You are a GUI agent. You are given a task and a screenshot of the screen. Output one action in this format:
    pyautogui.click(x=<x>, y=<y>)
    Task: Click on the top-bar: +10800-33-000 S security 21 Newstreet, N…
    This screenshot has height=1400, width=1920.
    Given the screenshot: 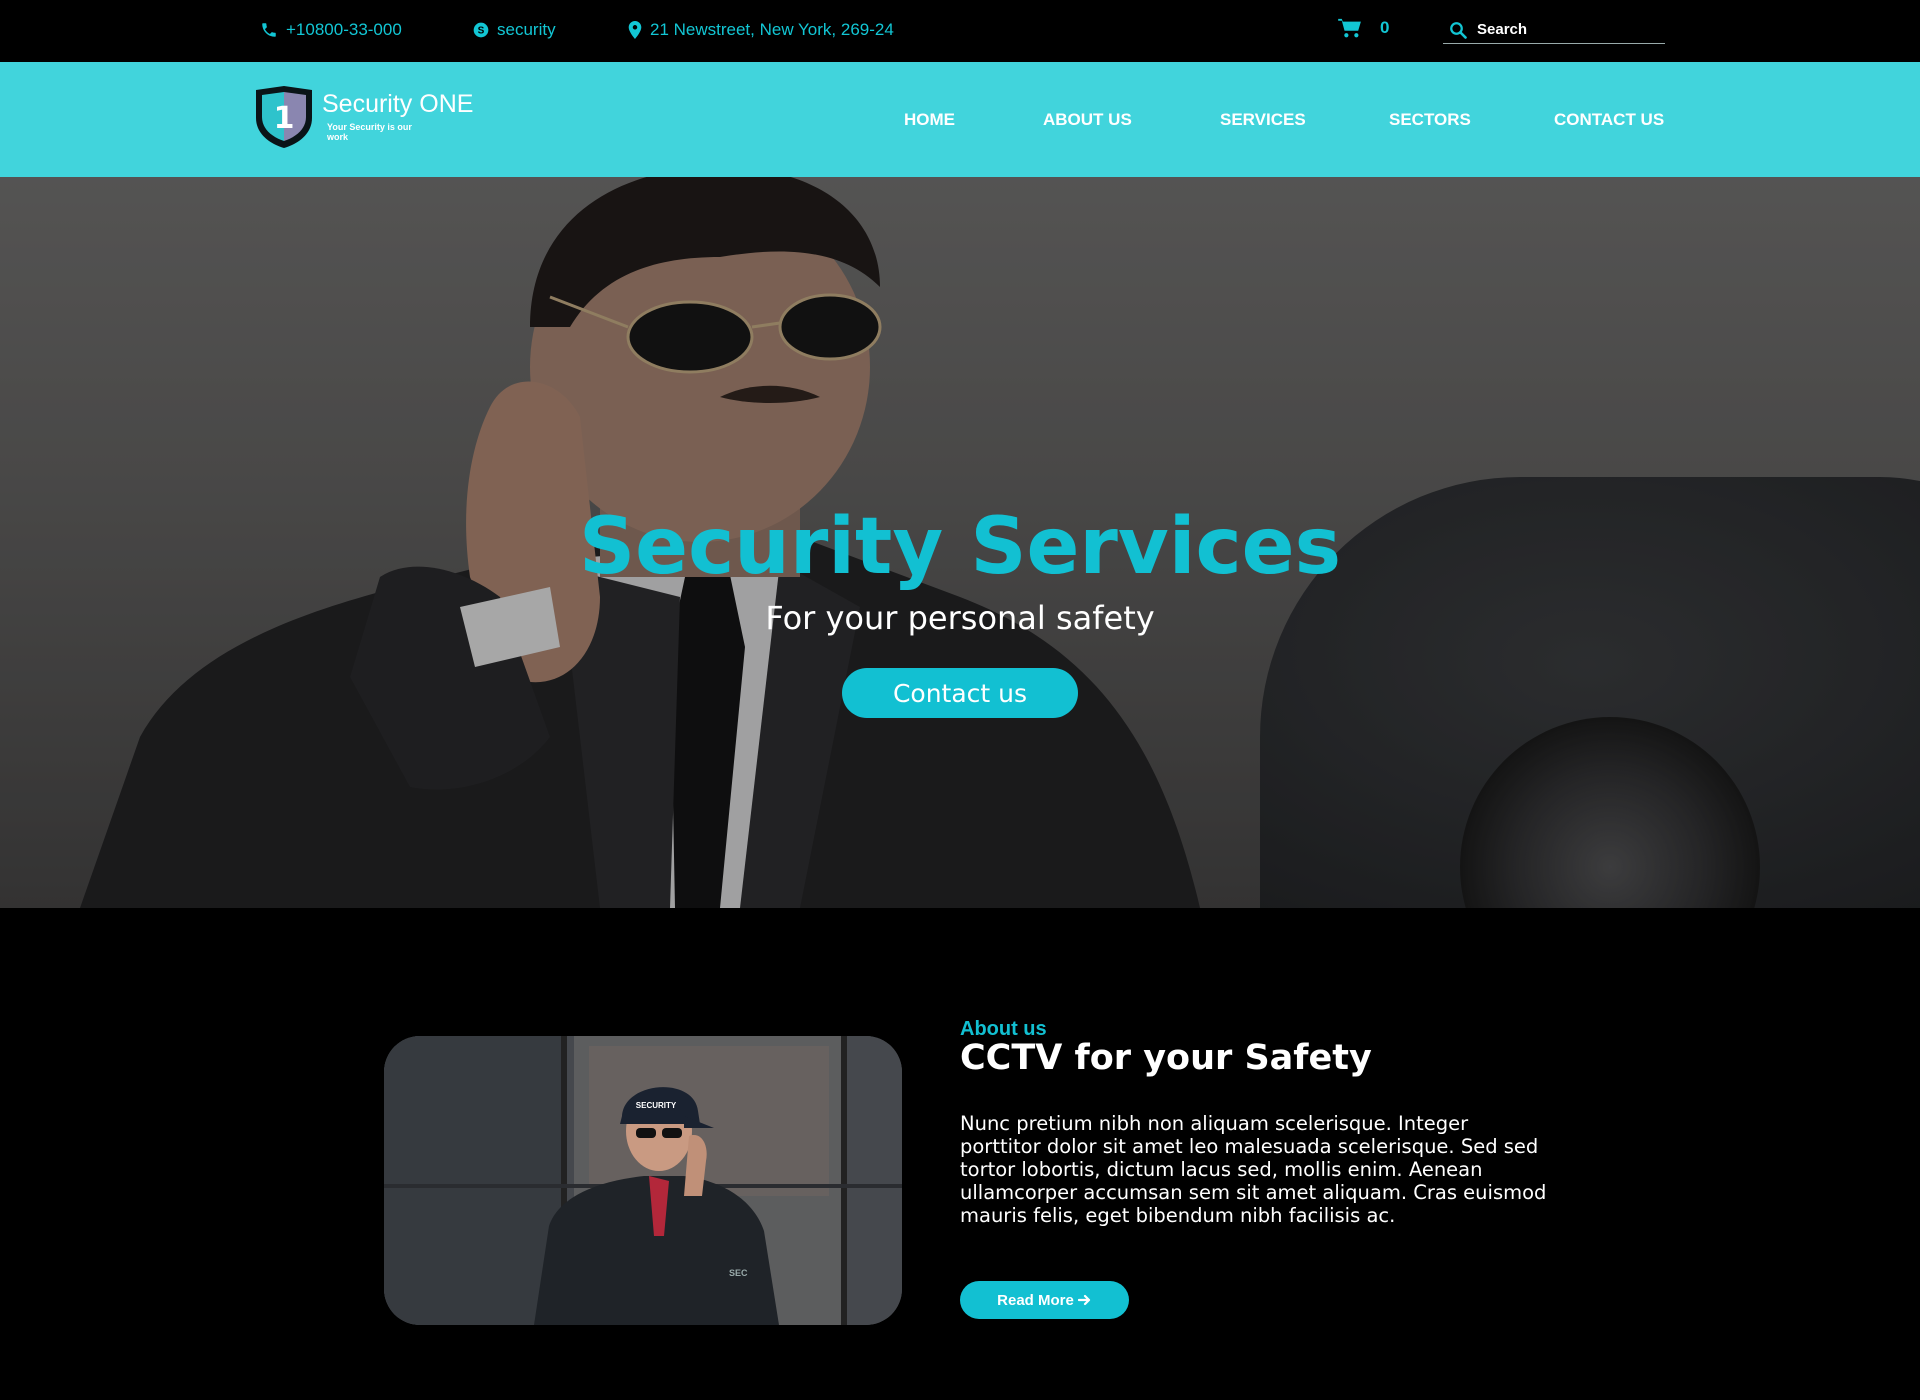 What is the action you would take?
    pyautogui.click(x=960, y=31)
    